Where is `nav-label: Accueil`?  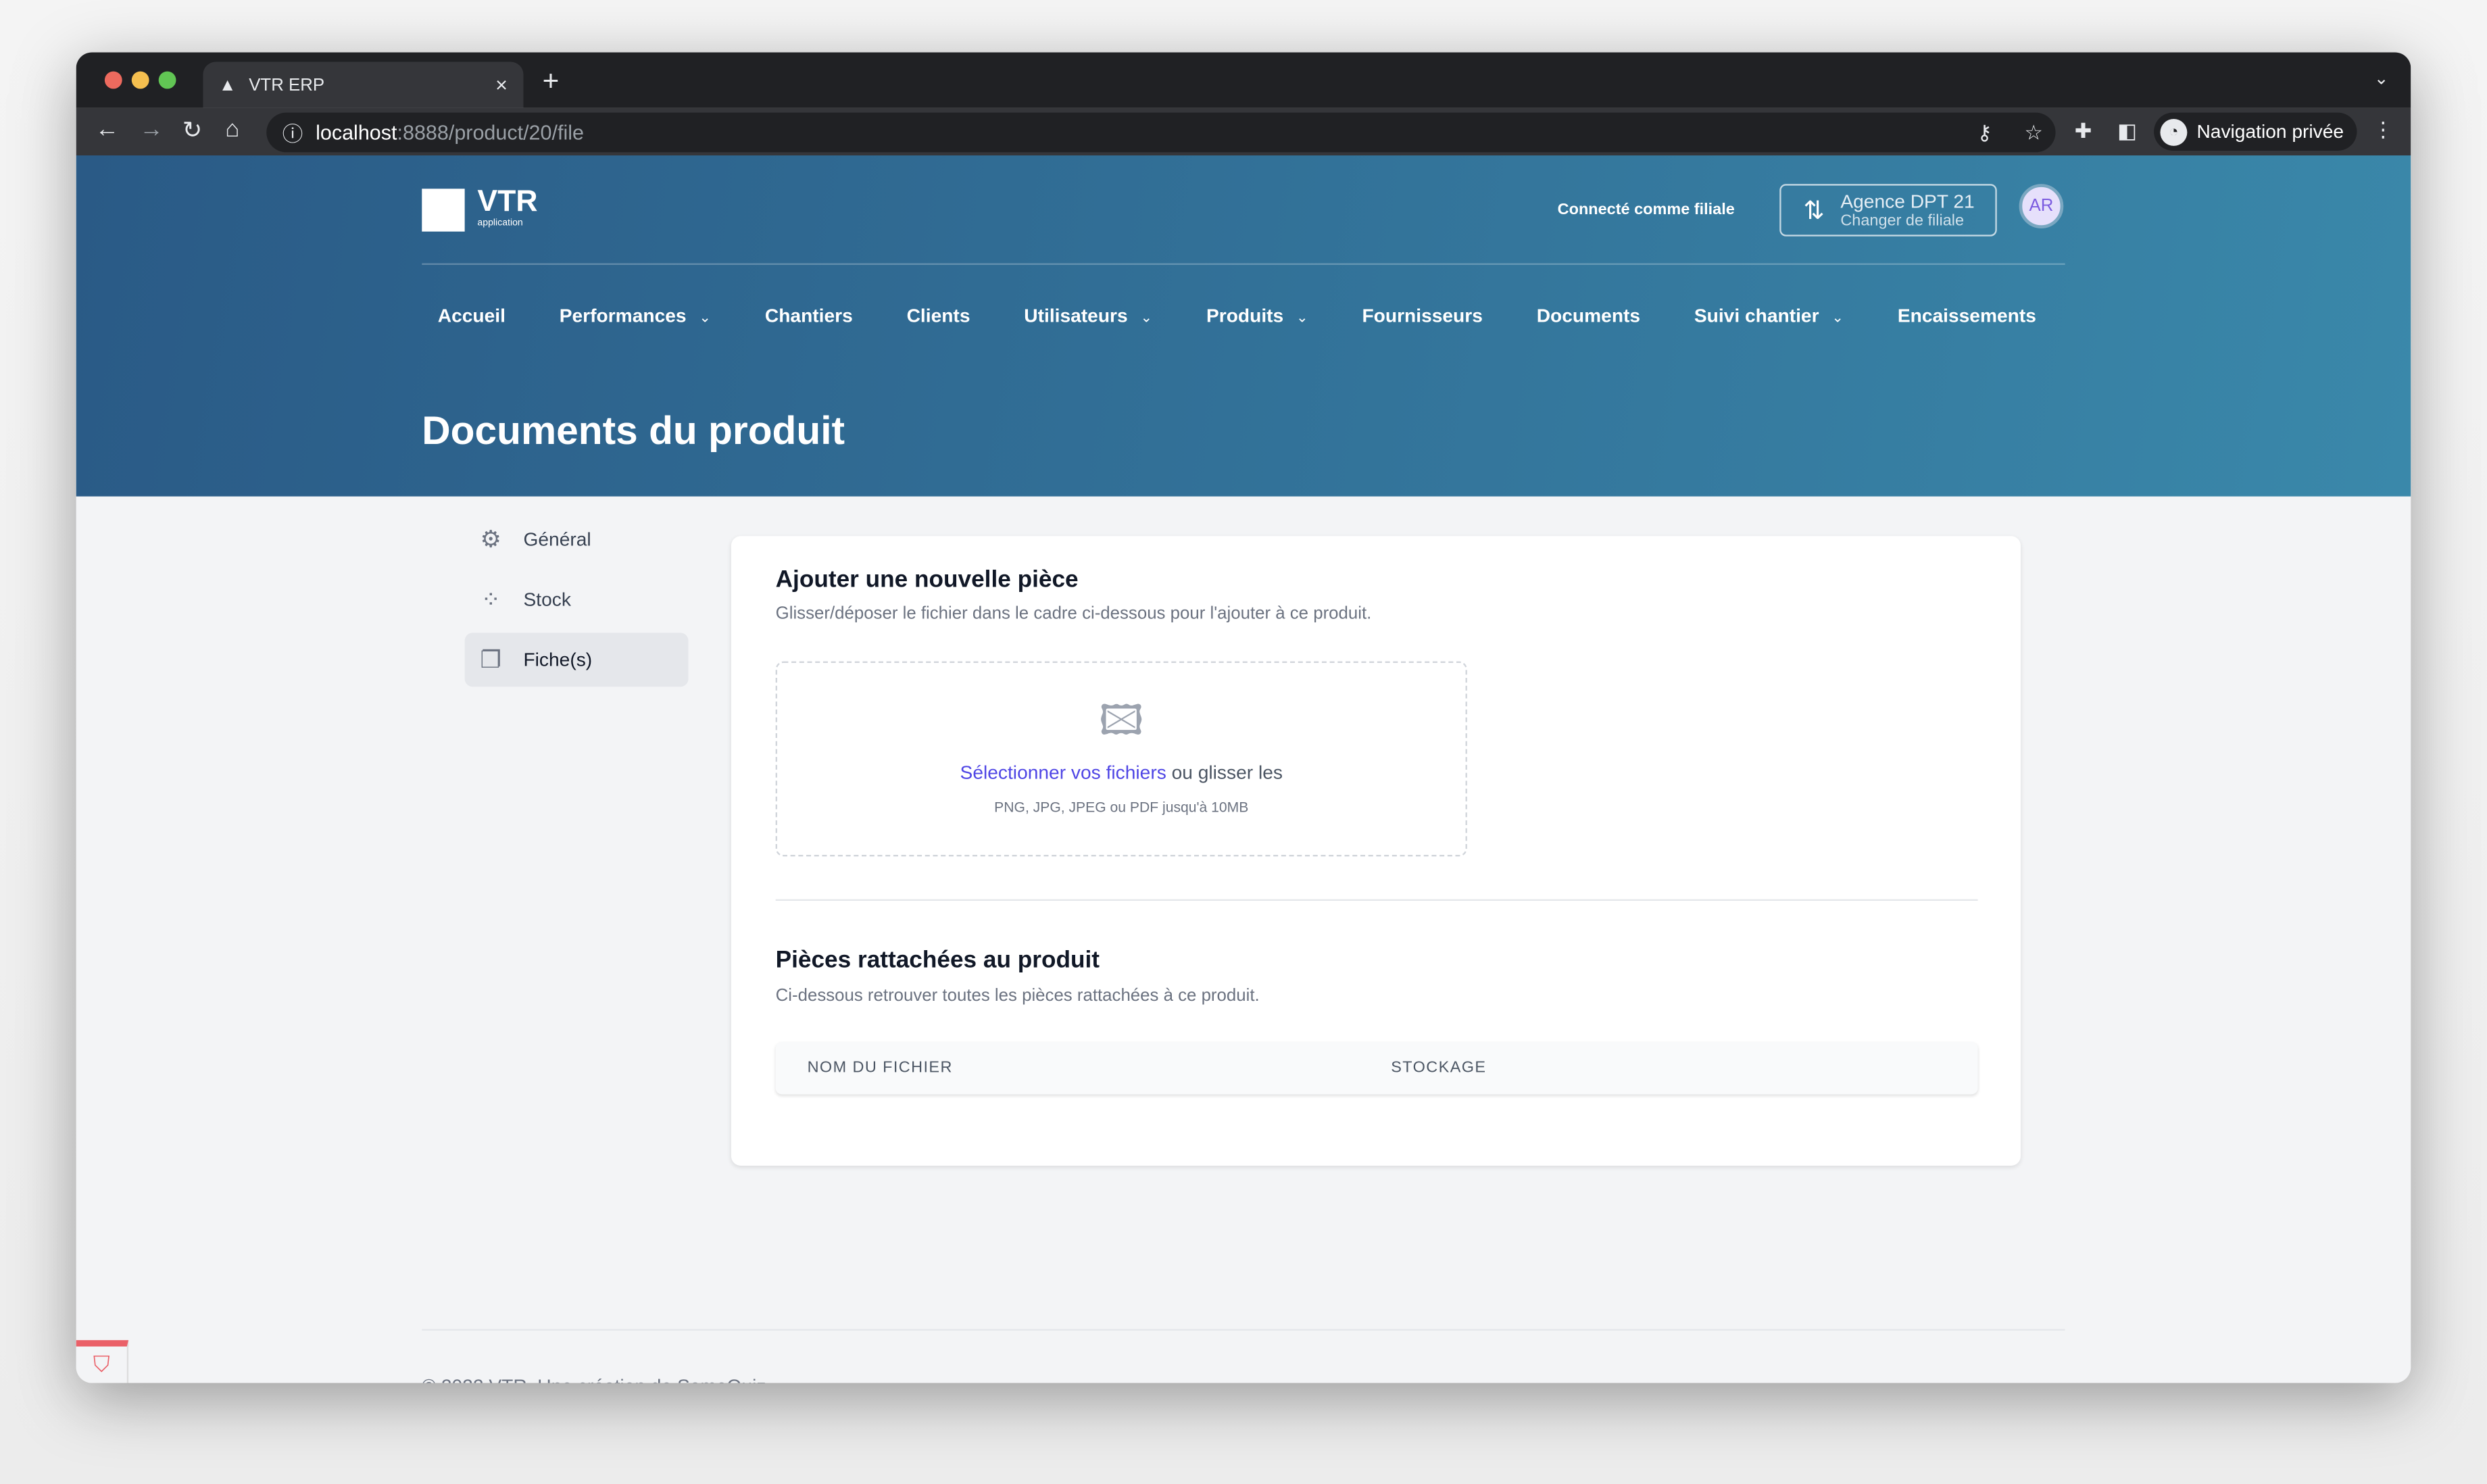 nav-label: Accueil is located at coordinates (471, 315).